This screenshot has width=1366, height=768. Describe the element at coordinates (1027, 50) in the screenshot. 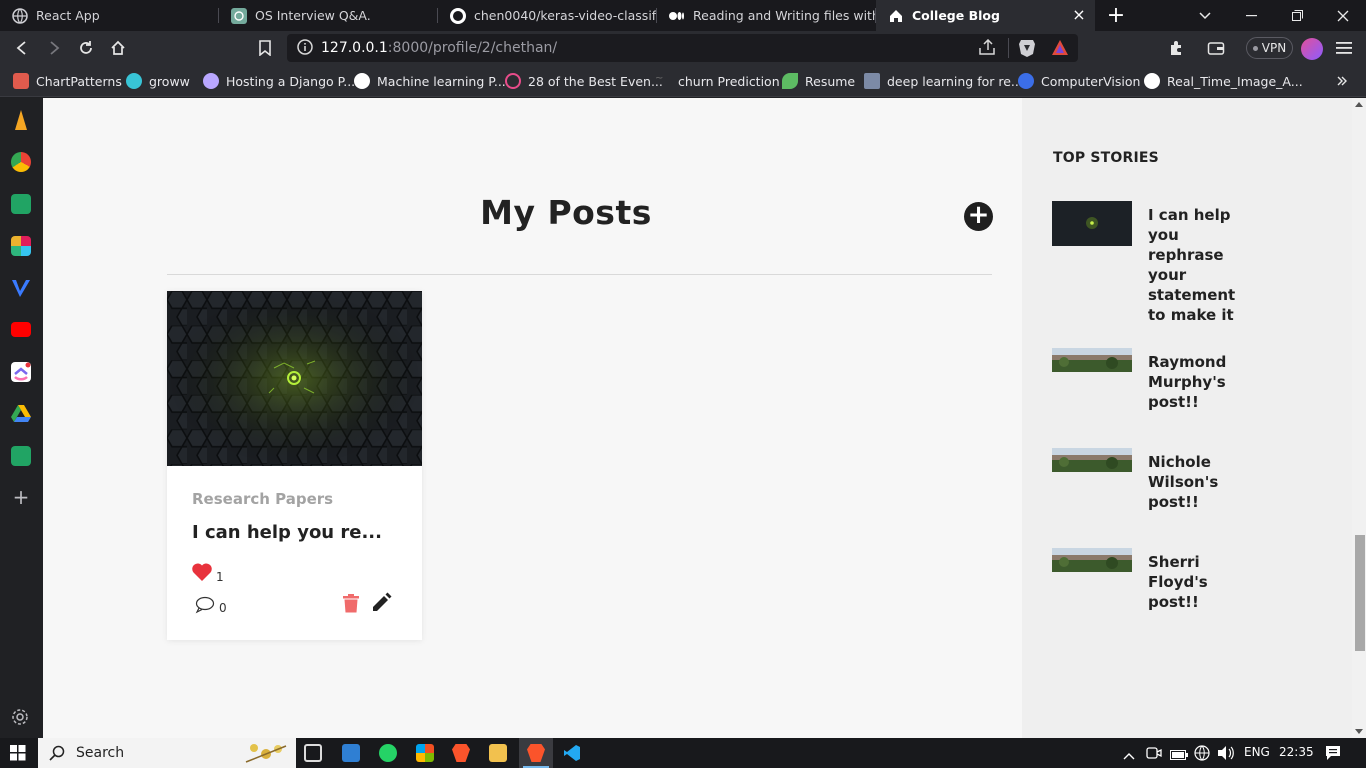

I see `brave-shields-icon` at that location.